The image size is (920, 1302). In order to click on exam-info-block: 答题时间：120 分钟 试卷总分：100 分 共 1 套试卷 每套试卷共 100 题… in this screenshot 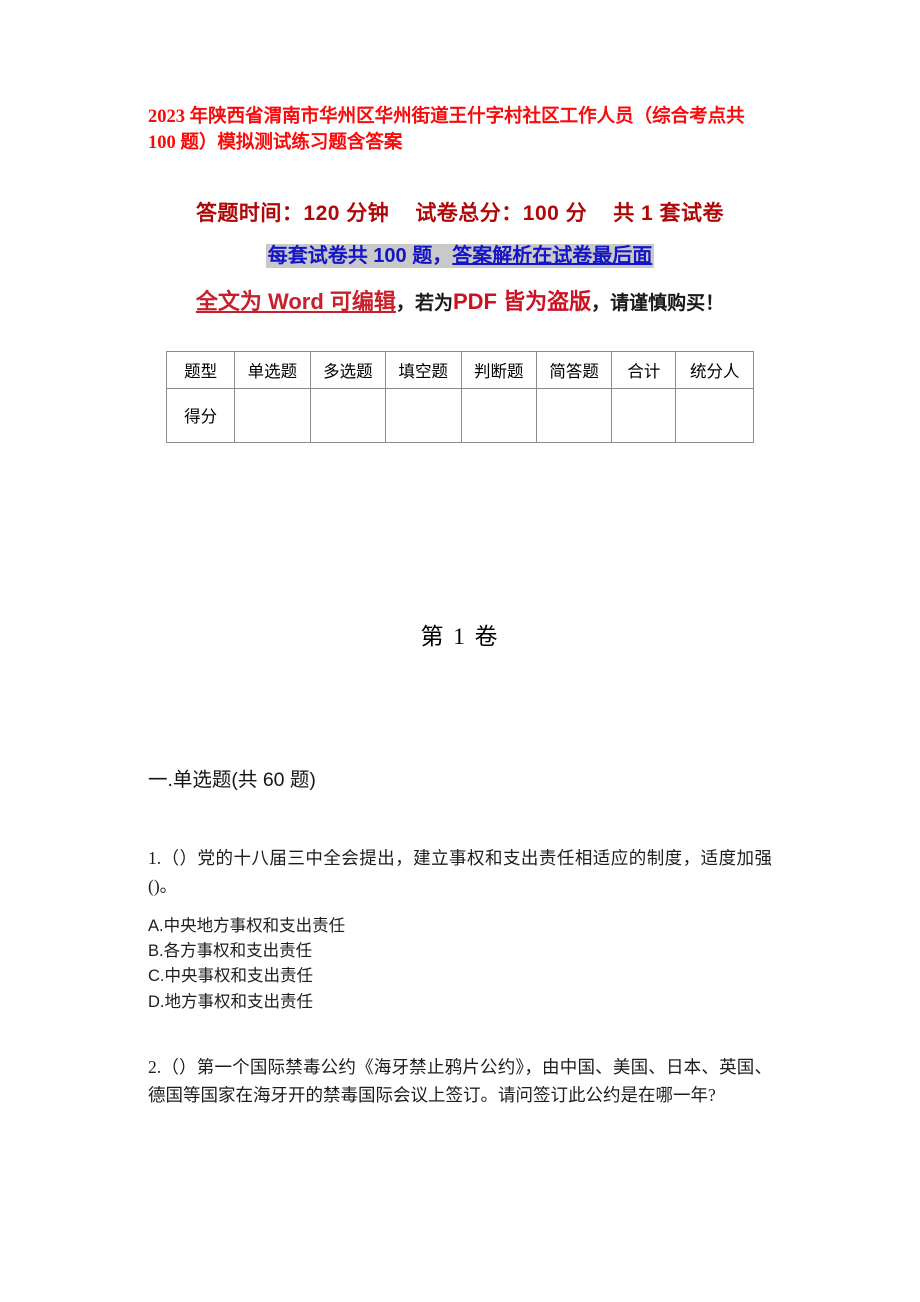, I will do `click(460, 258)`.